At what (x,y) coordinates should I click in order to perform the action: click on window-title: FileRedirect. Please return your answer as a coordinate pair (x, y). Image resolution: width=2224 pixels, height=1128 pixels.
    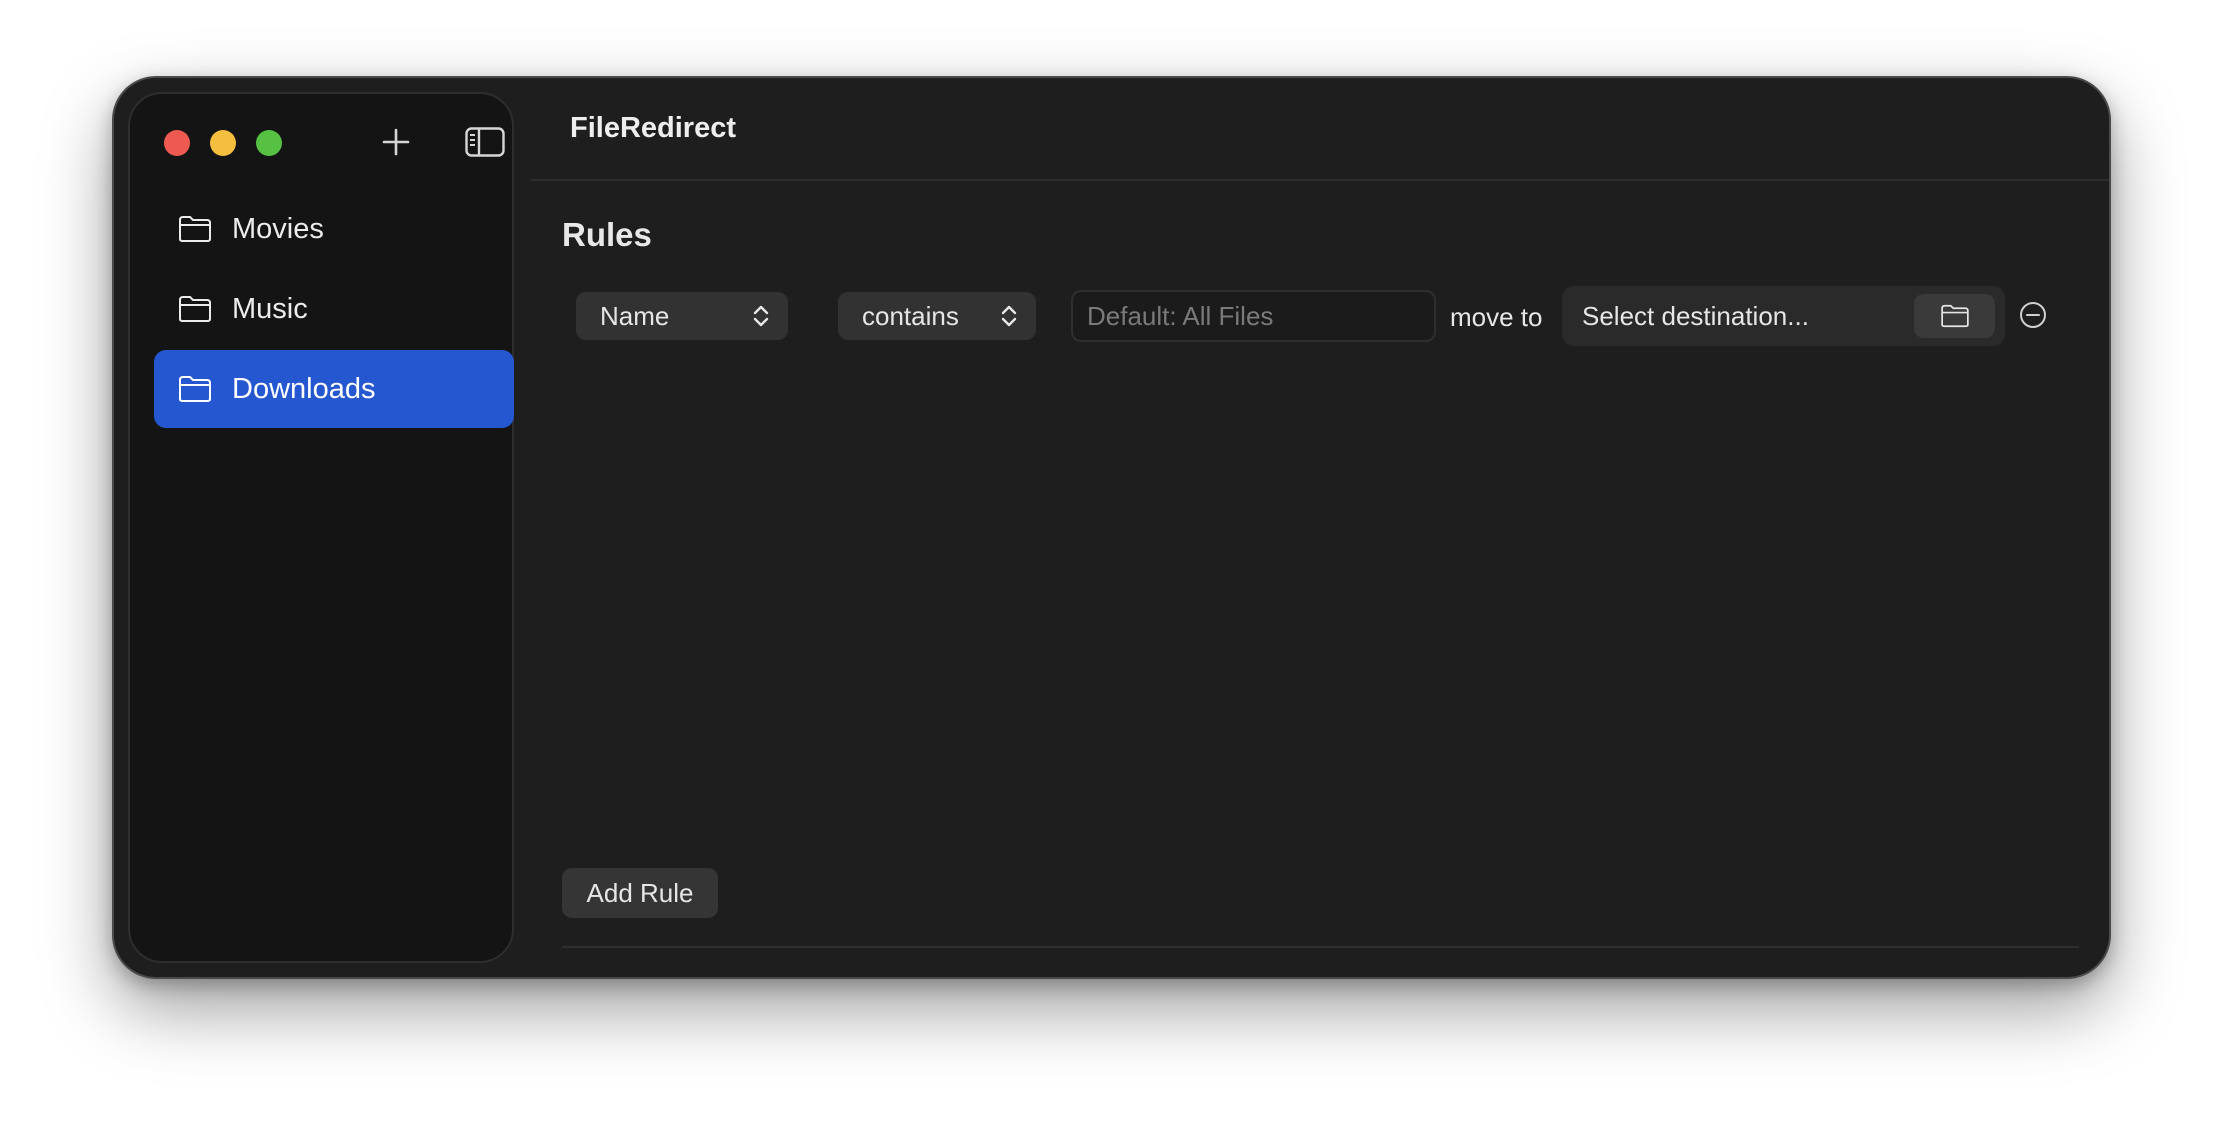
    Looking at the image, I should click on (653, 128).